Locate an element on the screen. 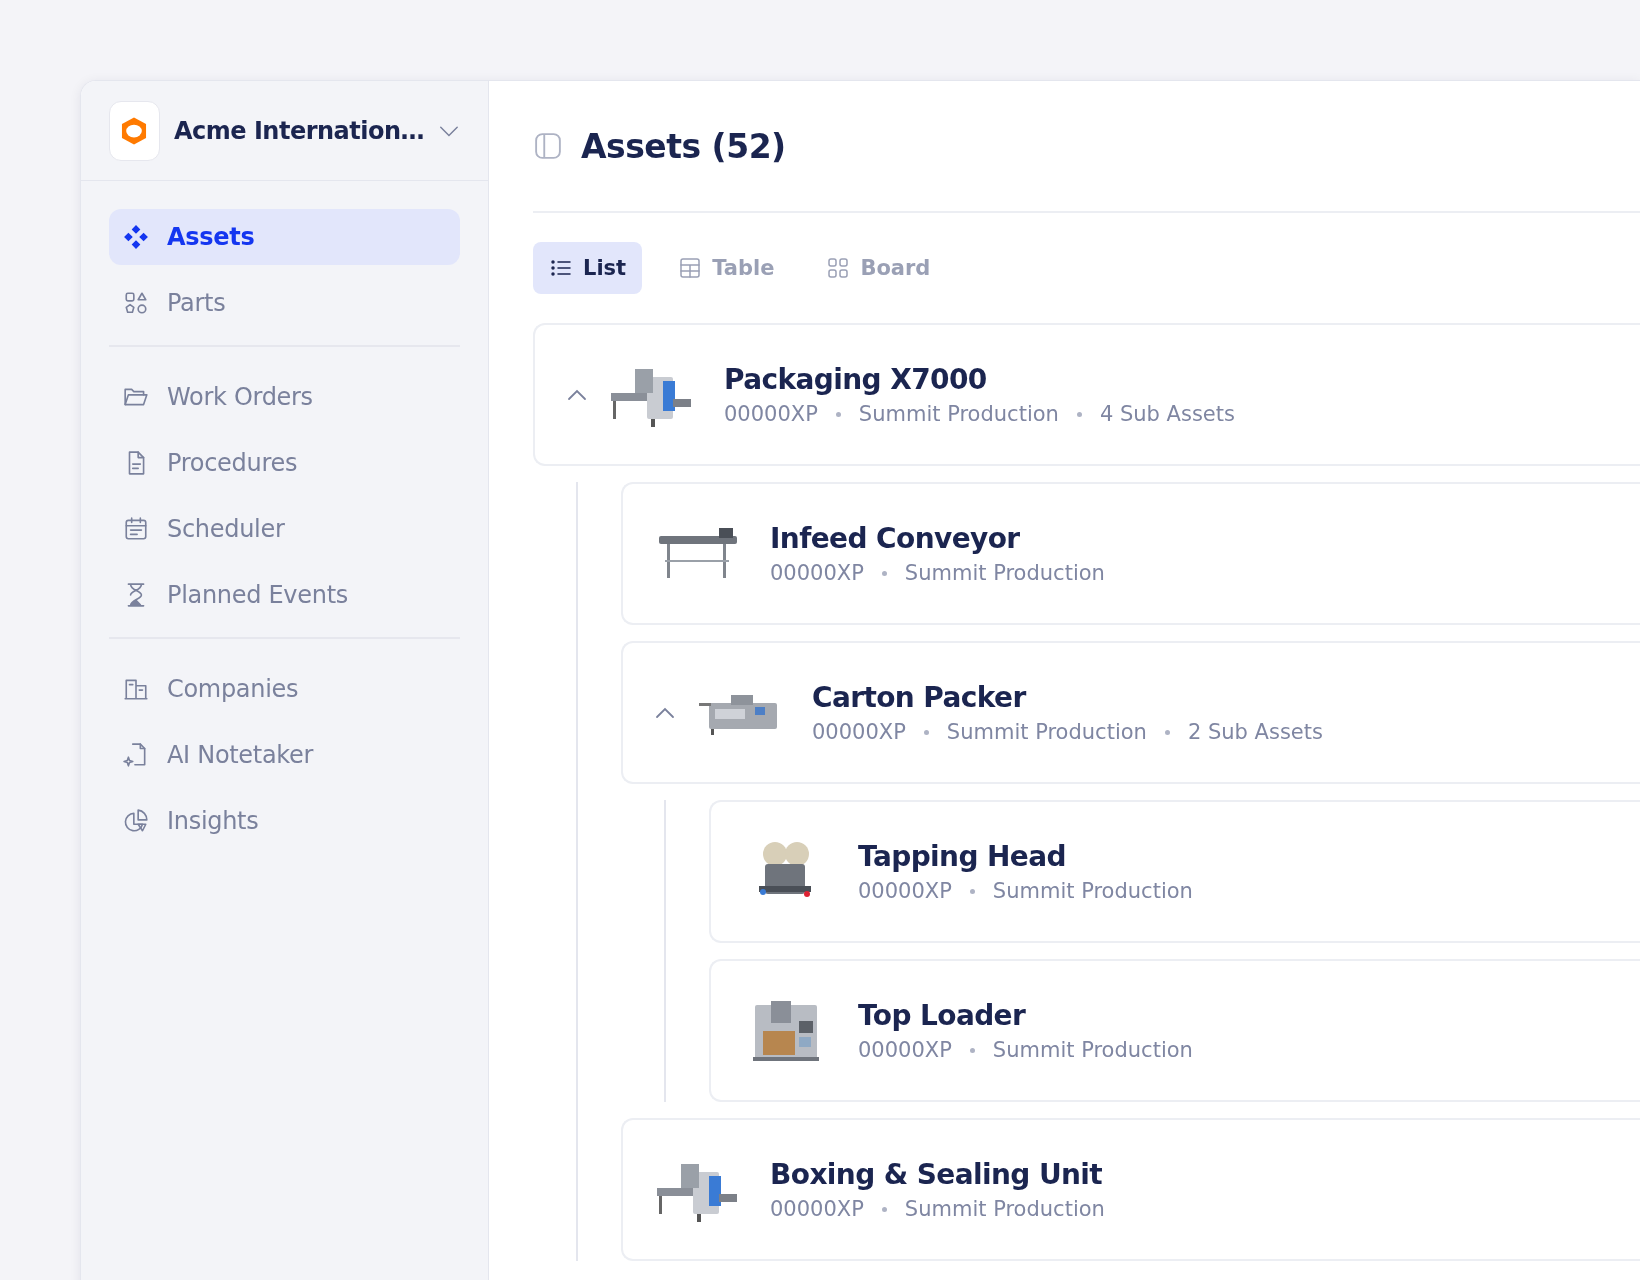  asset-card: Boxing & Sealing Unit 00000XP Summit Production is located at coordinates (1130, 1189).